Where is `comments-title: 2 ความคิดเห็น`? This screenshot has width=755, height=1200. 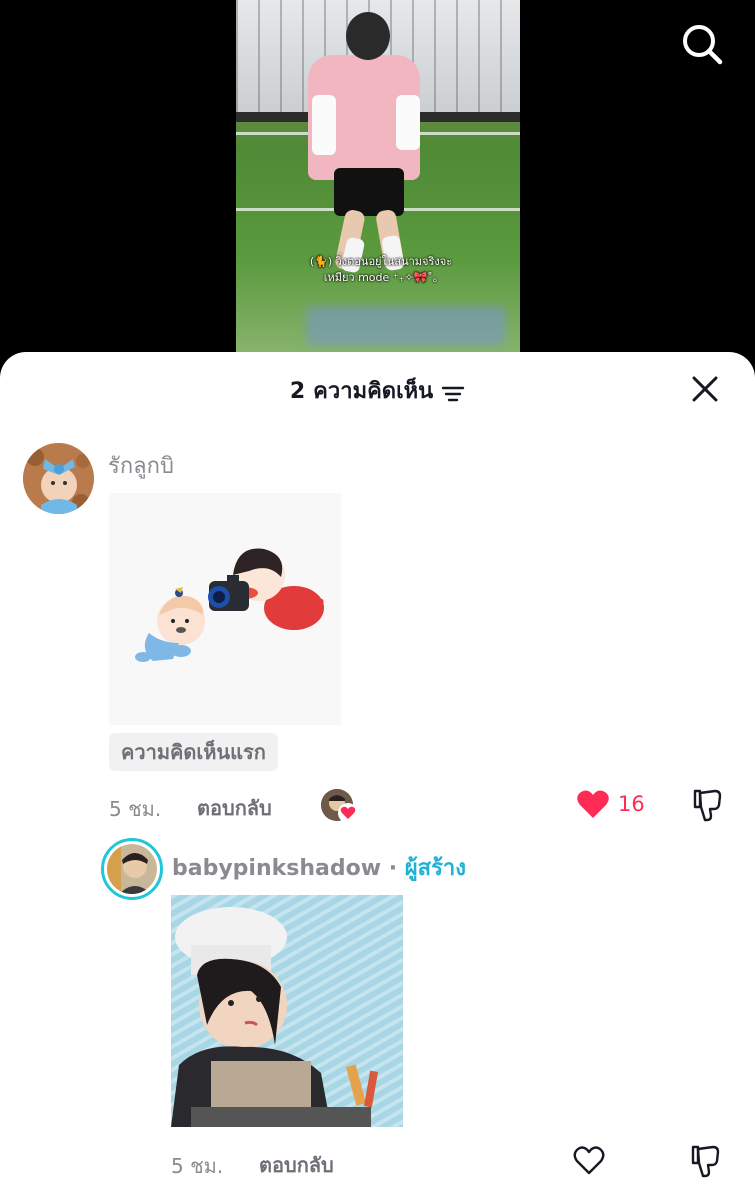
comments-title: 2 ความคิดเห็น is located at coordinates (377, 392).